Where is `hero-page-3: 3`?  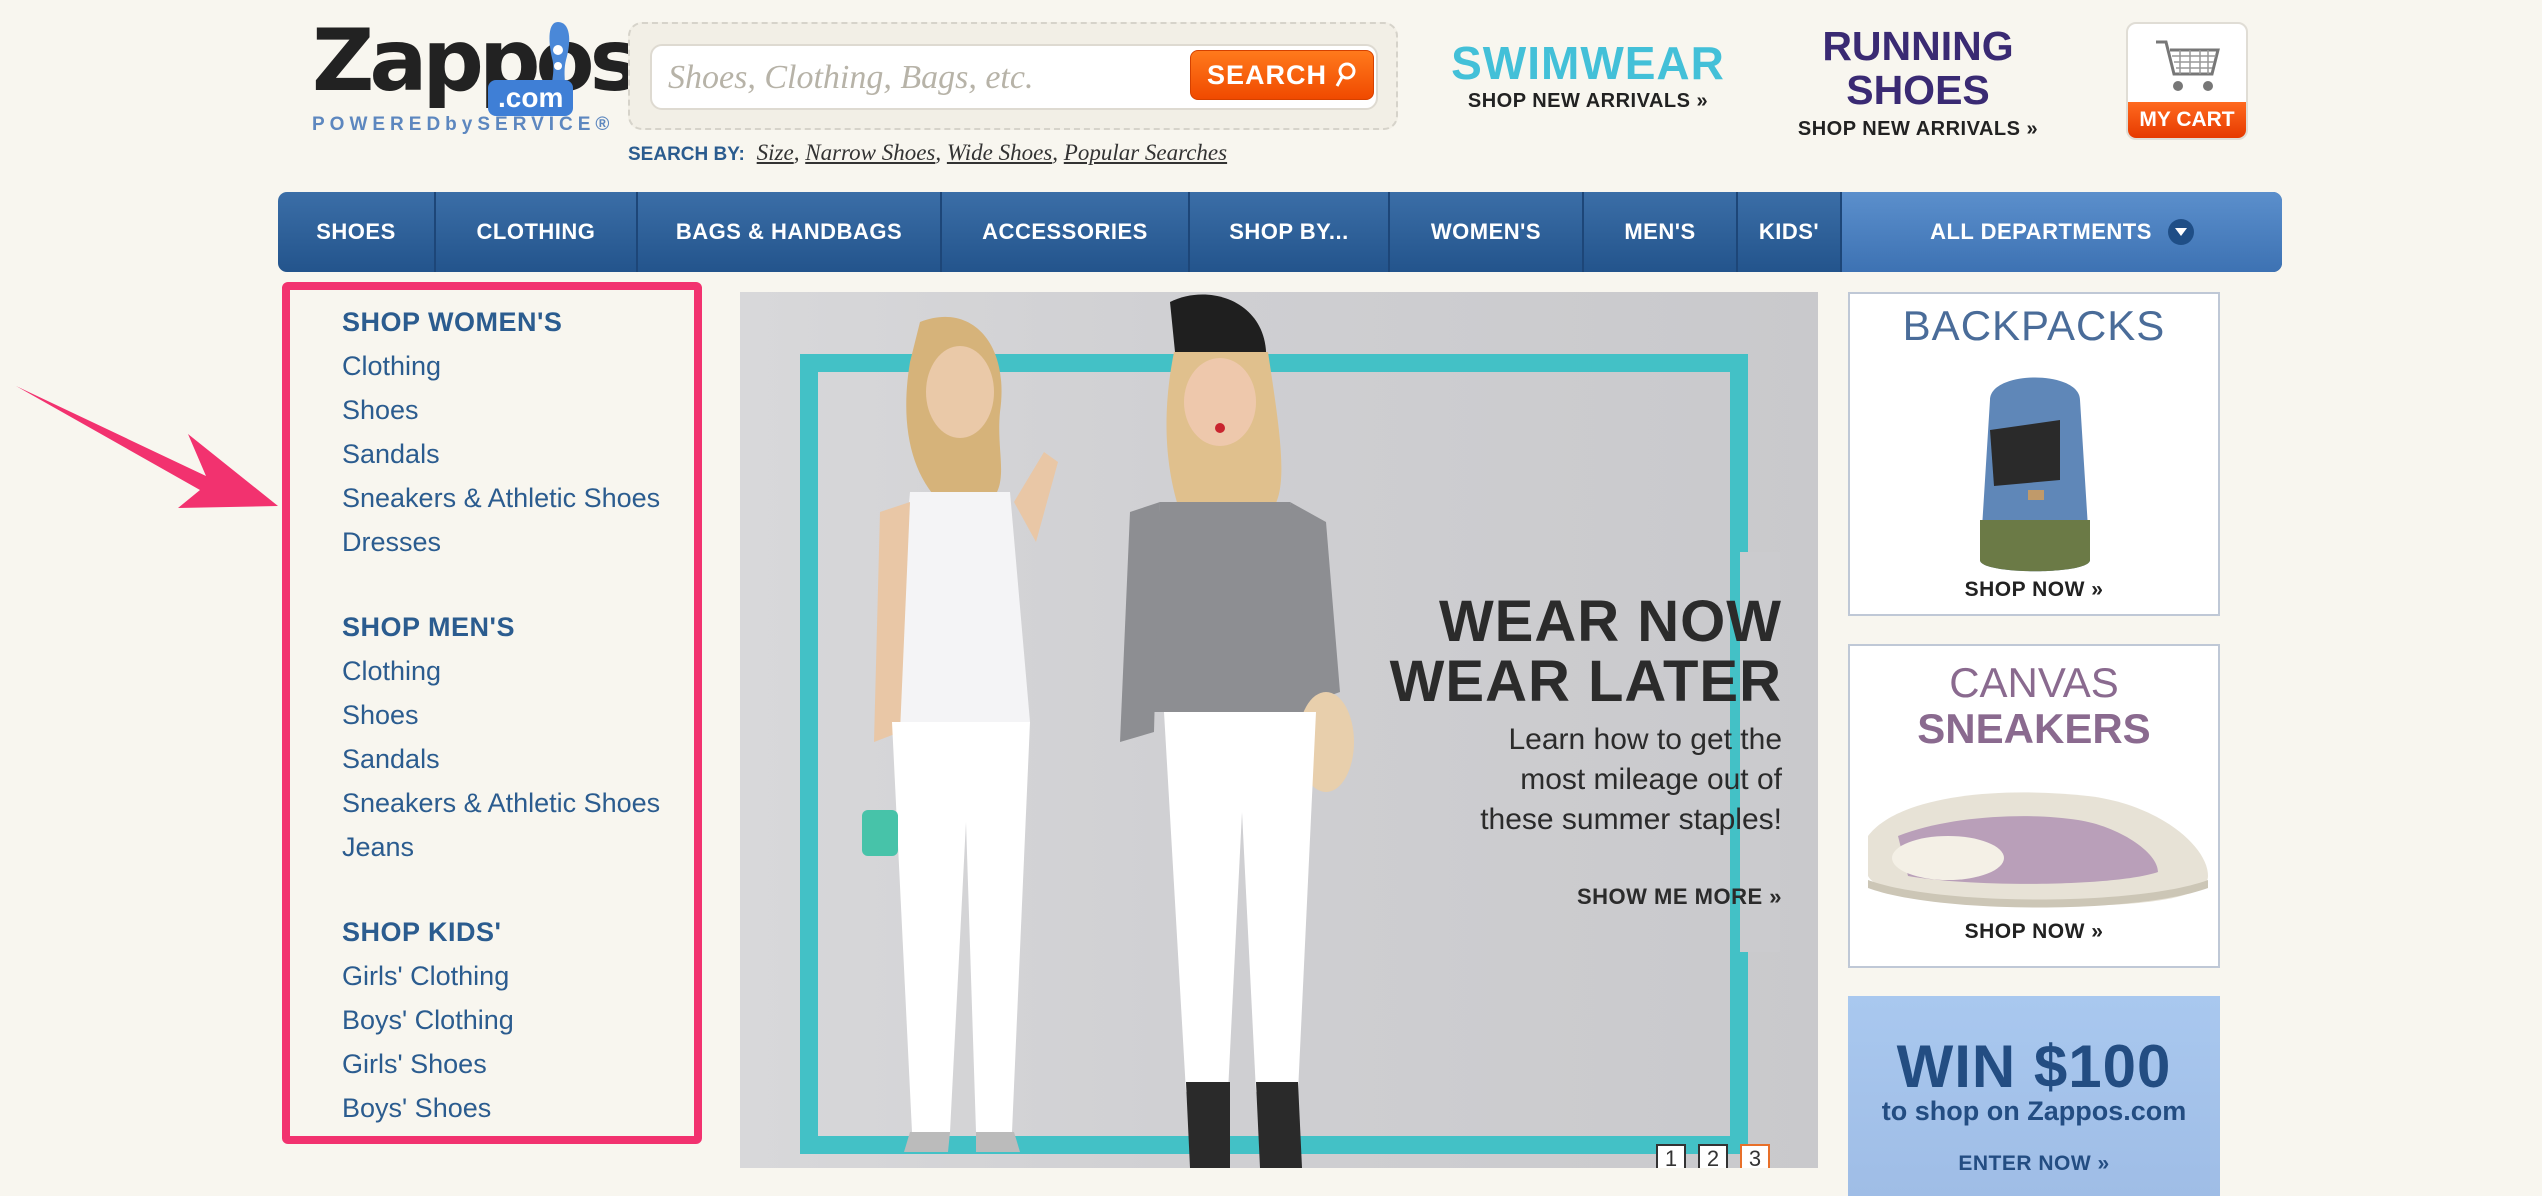 hero-page-3: 3 is located at coordinates (1755, 1156).